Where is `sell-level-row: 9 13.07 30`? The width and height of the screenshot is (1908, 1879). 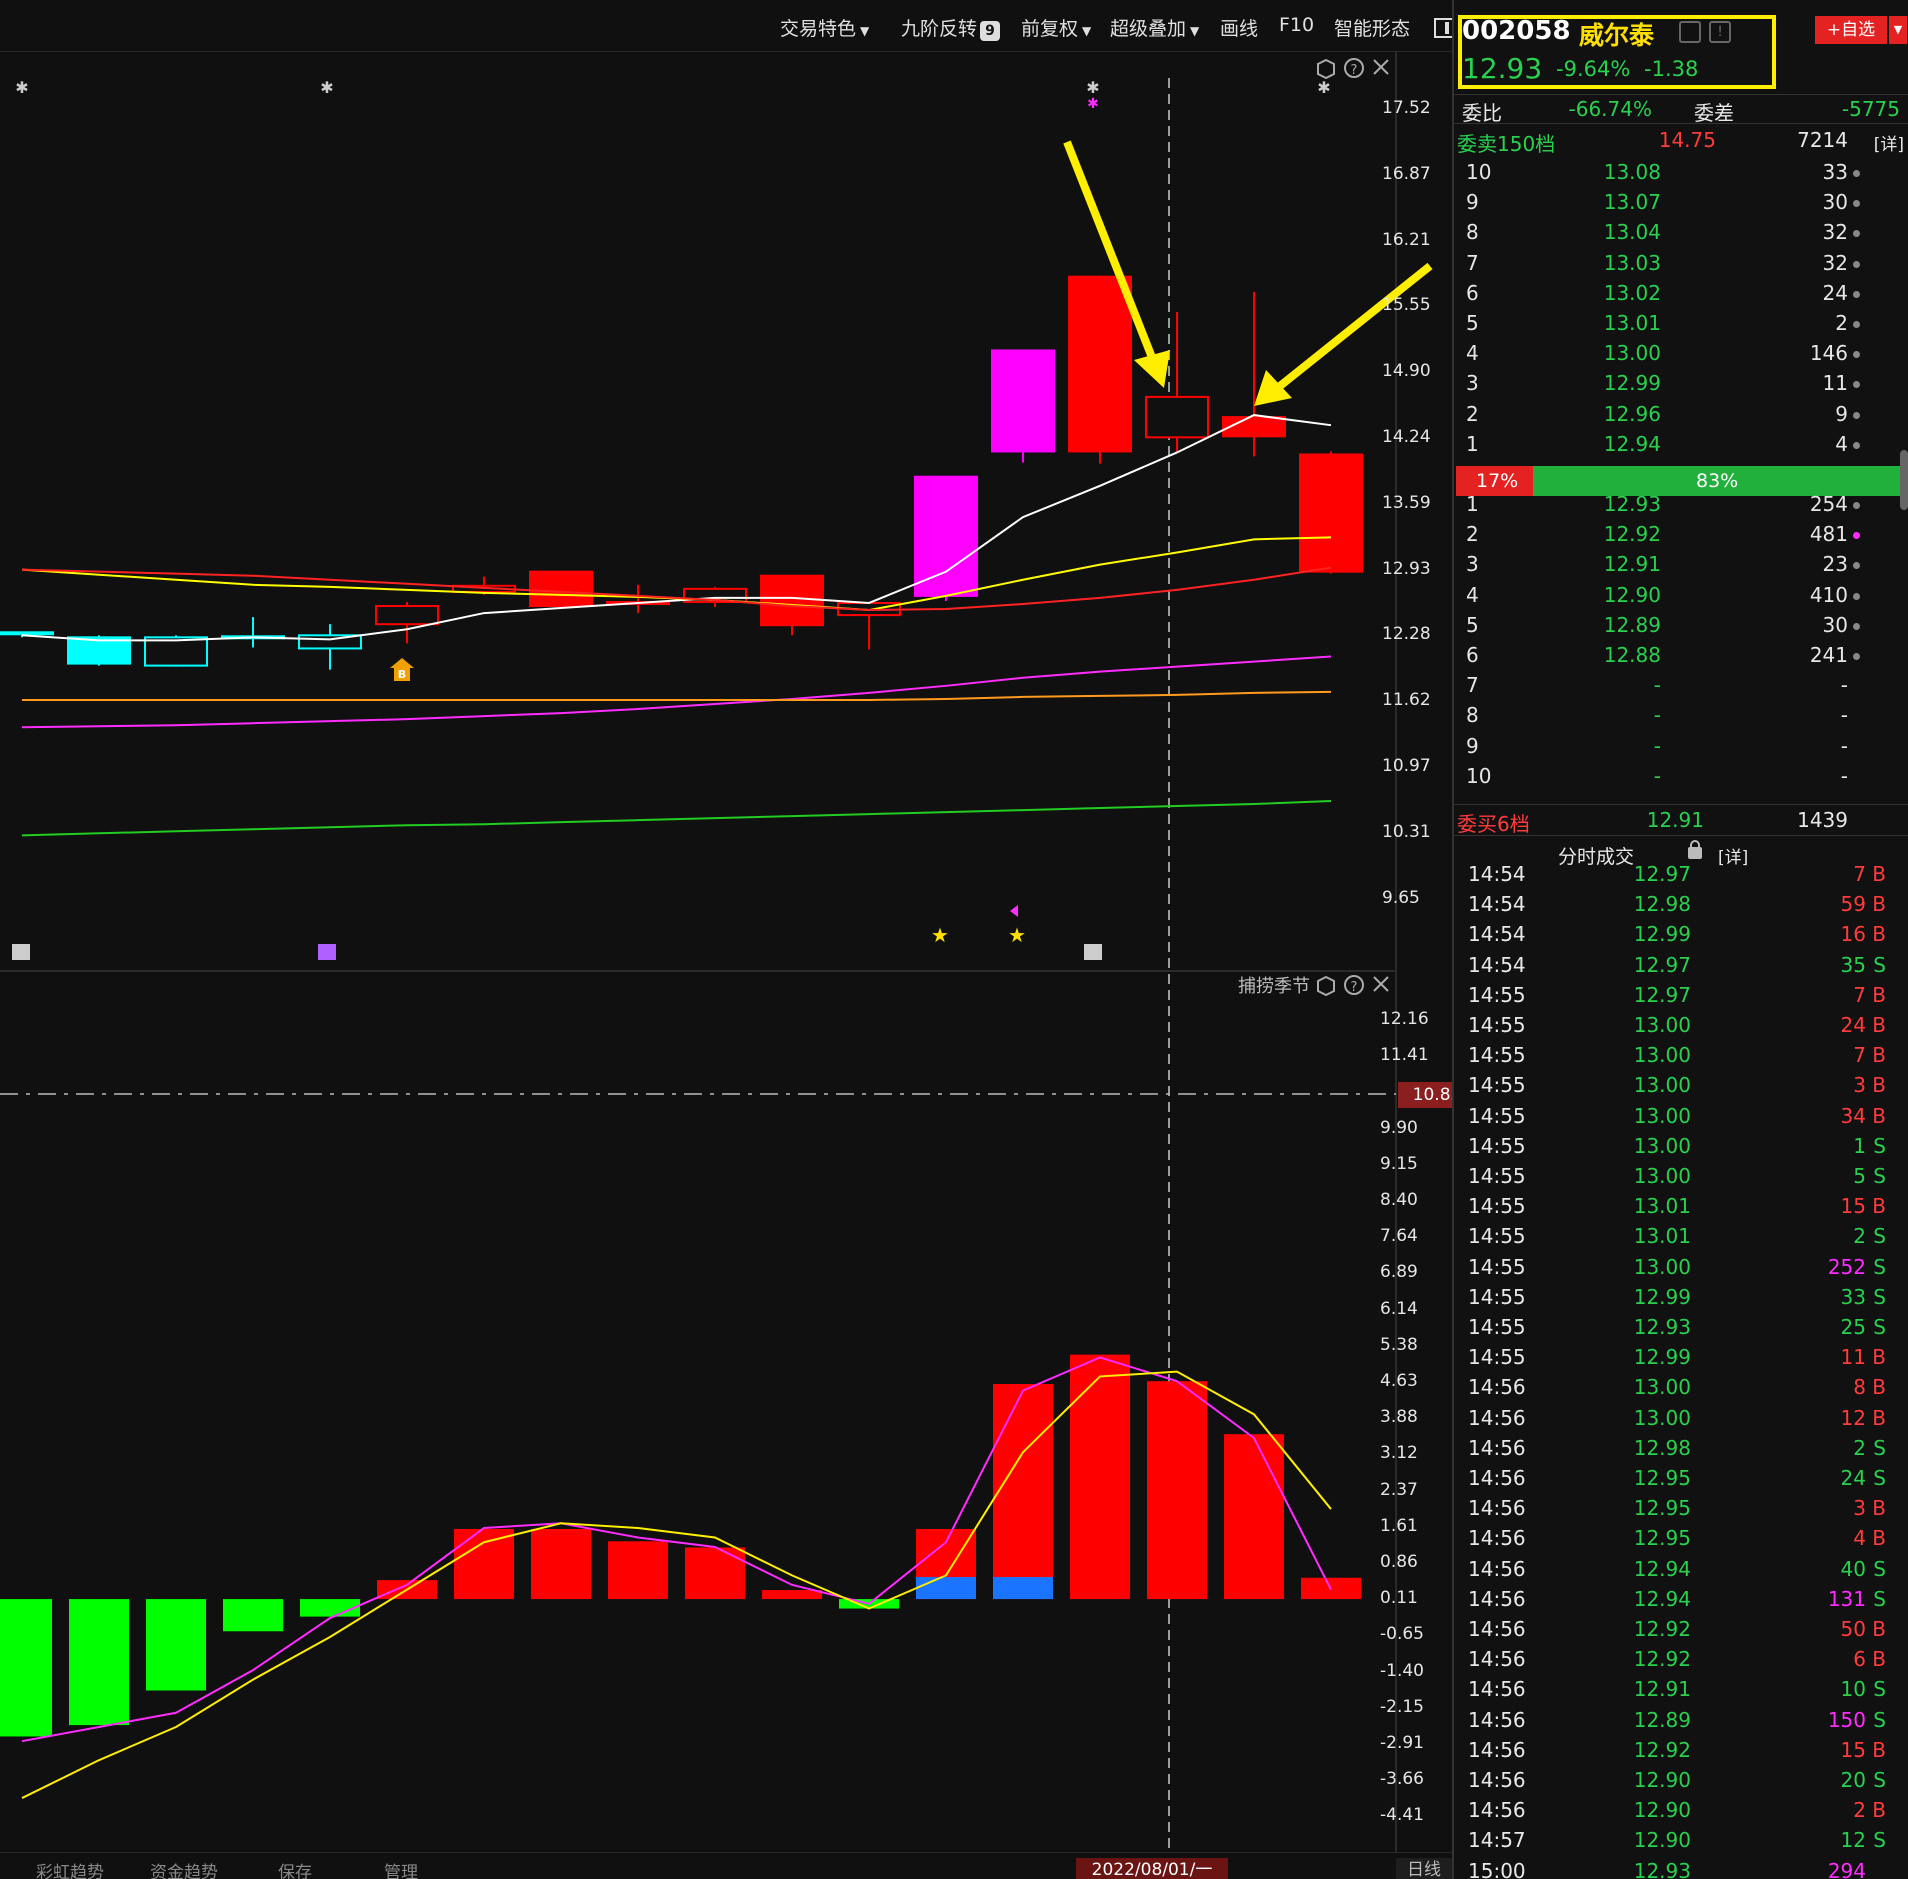 sell-level-row: 9 13.07 30 is located at coordinates (1681, 204).